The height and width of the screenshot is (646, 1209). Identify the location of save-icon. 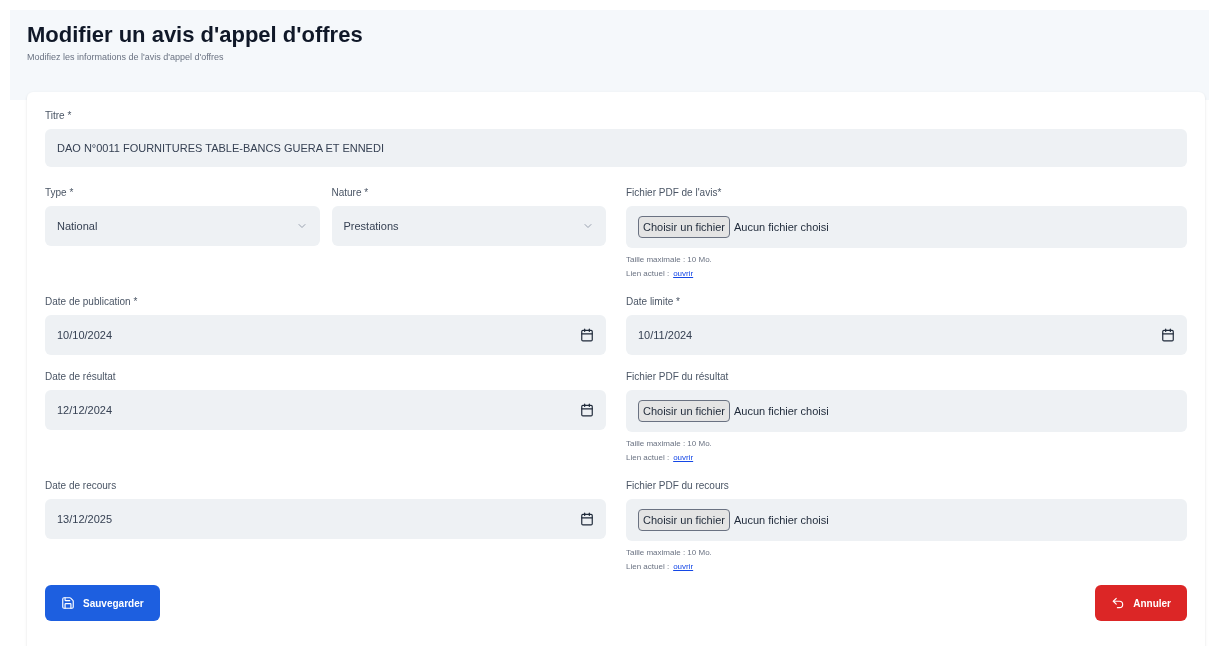
(68, 603).